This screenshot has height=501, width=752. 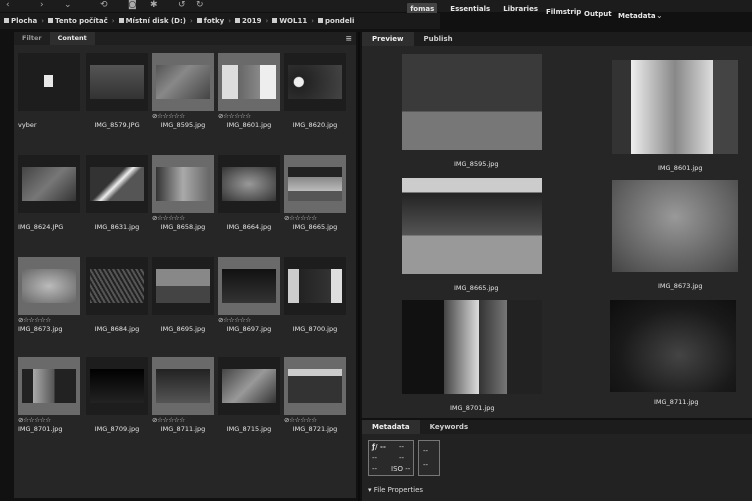 I want to click on chevron-down-icon: ⌄, so click(x=68, y=5).